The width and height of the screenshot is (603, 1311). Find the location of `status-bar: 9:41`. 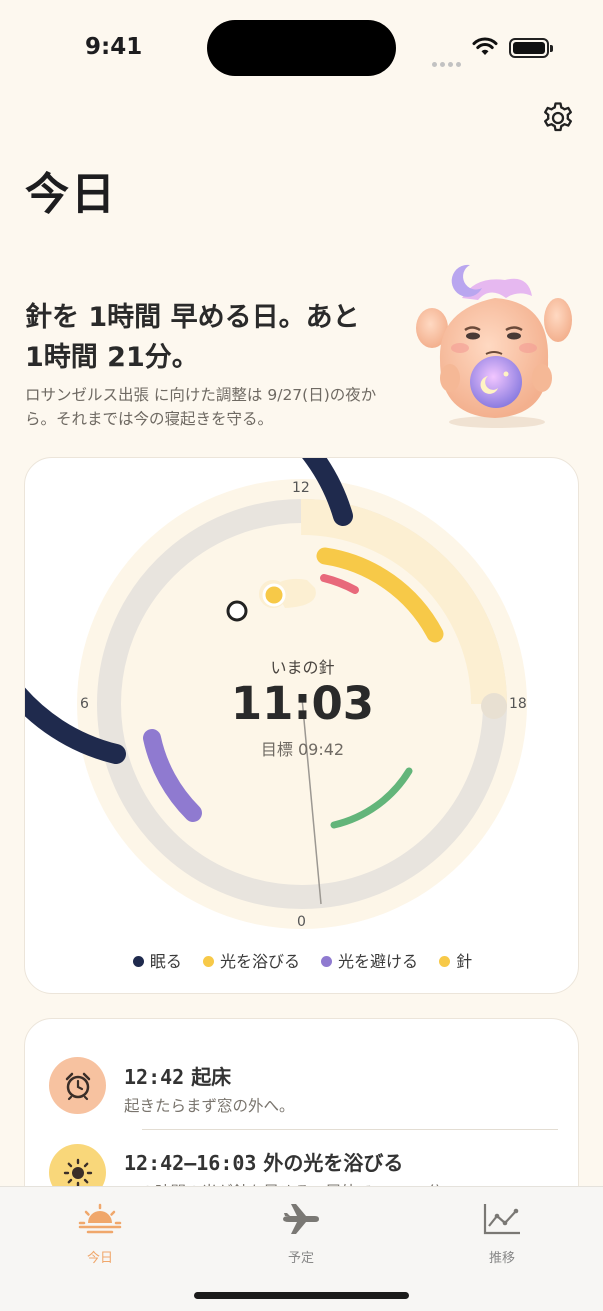

status-bar: 9:41 is located at coordinates (301, 48).